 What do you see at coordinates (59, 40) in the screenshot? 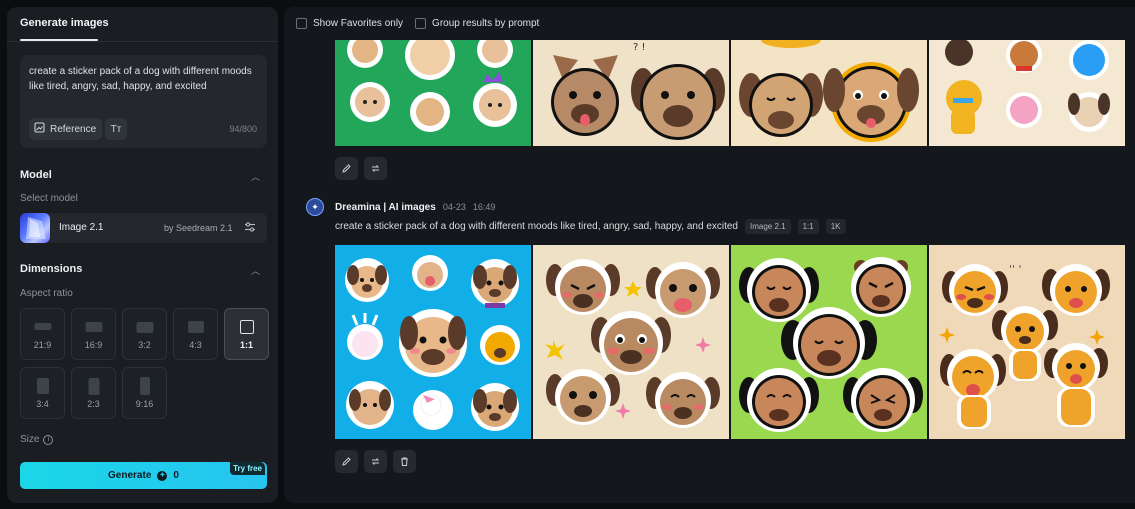
I see `tab-active-indicator` at bounding box center [59, 40].